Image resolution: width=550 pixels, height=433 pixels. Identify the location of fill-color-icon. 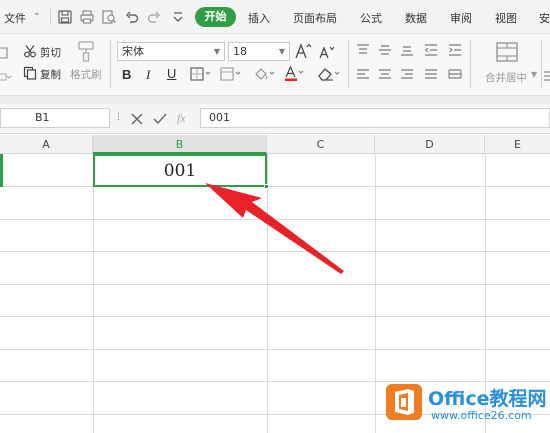
(265, 74).